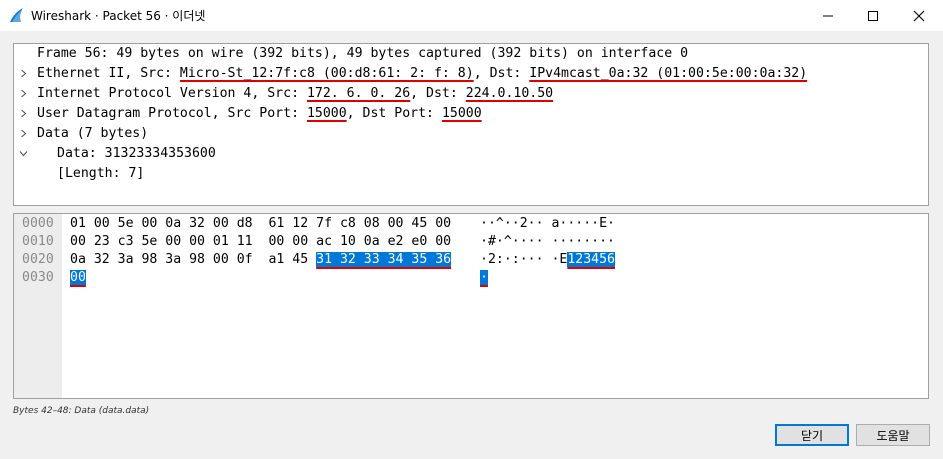  What do you see at coordinates (81, 411) in the screenshot?
I see `status-bar-text: Bytes 42–48: Data (data.data)` at bounding box center [81, 411].